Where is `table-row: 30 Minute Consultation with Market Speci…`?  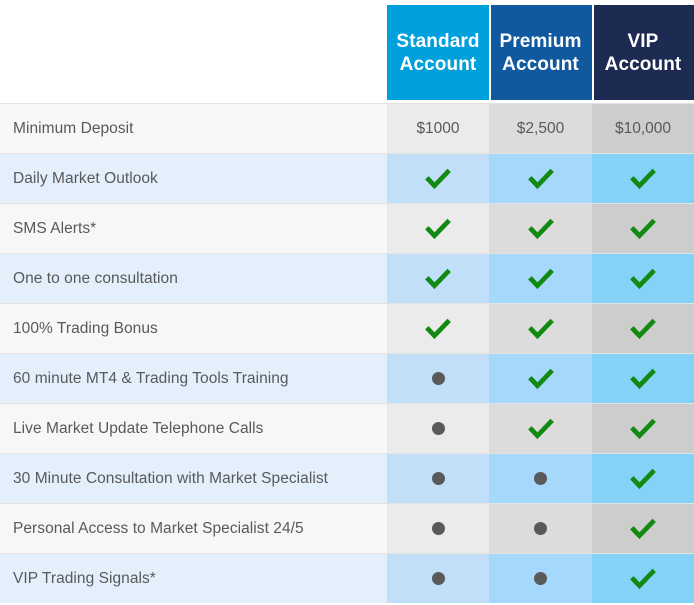
table-row: 30 Minute Consultation with Market Speci… is located at coordinates (347, 478).